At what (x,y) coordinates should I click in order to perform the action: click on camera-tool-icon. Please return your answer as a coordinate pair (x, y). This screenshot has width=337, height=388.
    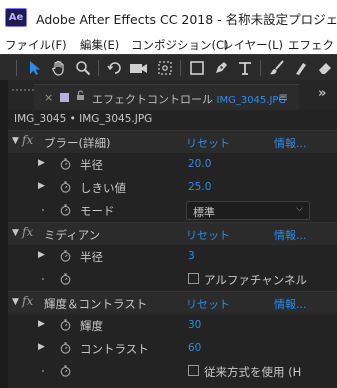
    Looking at the image, I should click on (139, 68).